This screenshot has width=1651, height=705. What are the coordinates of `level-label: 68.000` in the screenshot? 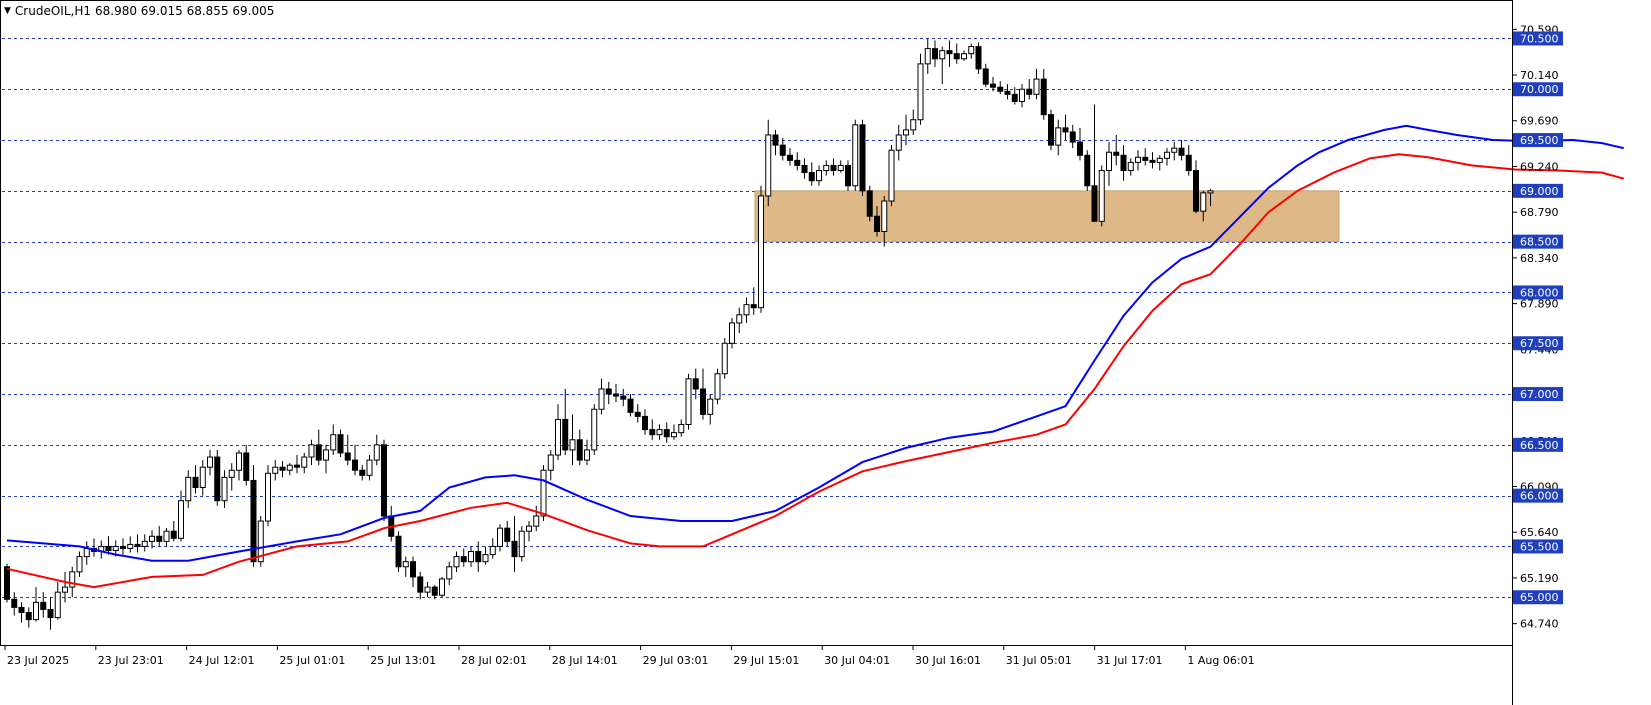 It's located at (1539, 292).